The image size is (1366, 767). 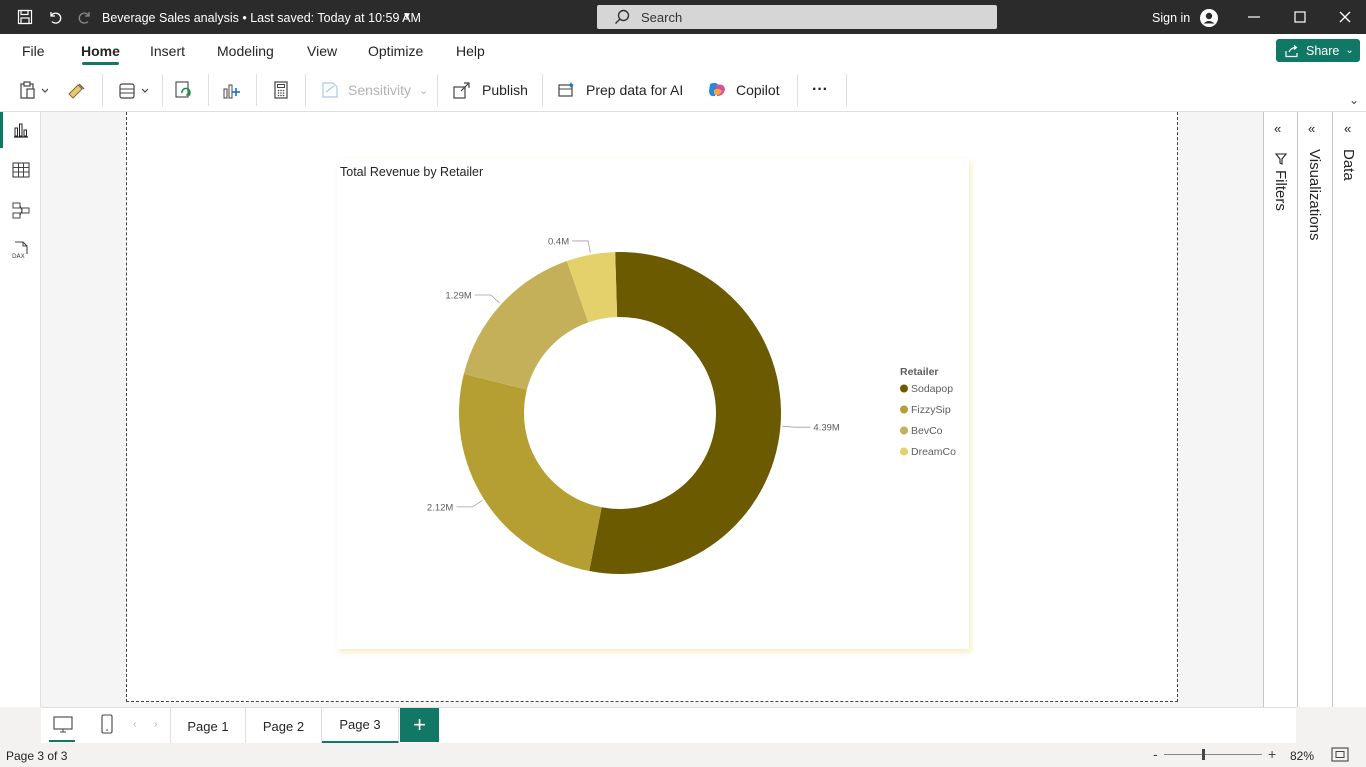 I want to click on publish-icon, so click(x=461, y=90).